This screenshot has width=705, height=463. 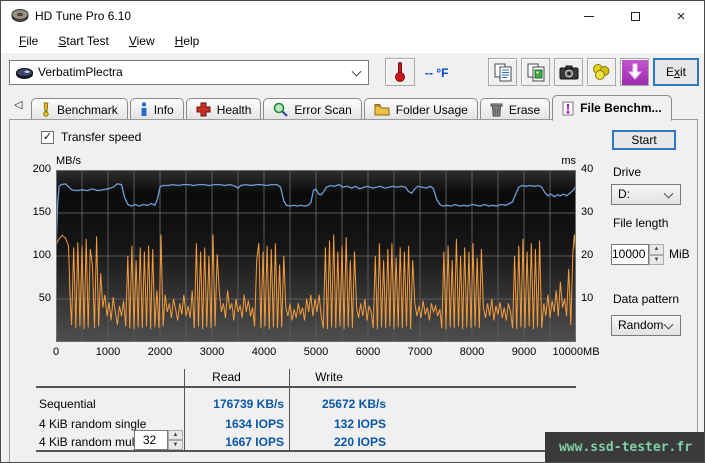 I want to click on drive-dropdown: D:, so click(x=646, y=194).